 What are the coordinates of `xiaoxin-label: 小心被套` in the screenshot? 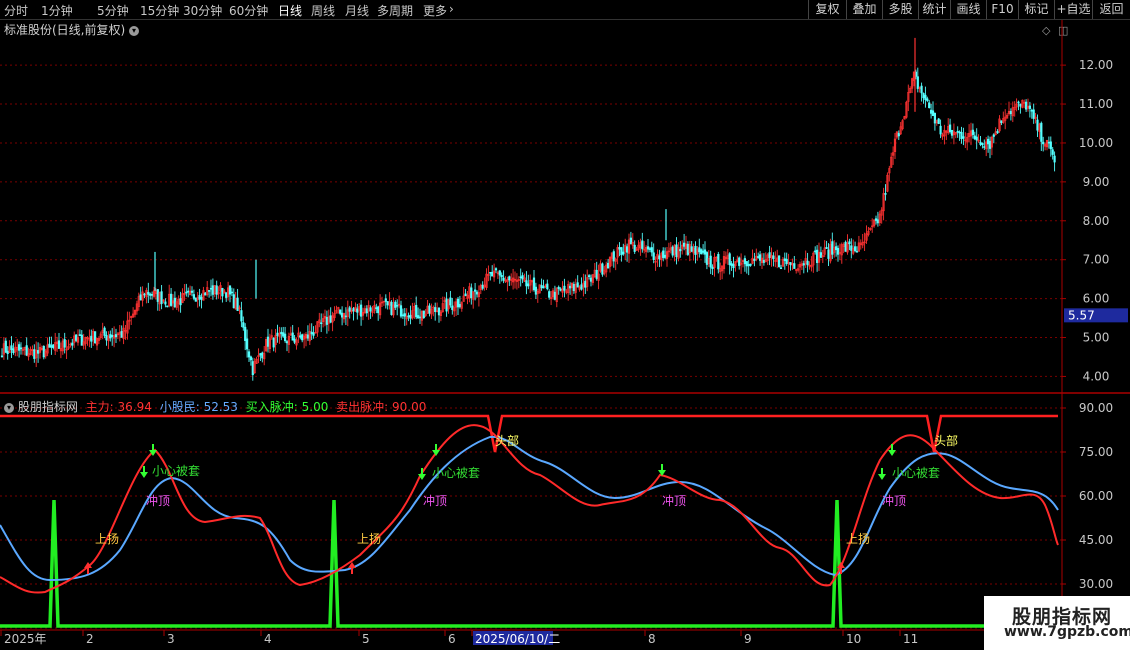 It's located at (456, 473).